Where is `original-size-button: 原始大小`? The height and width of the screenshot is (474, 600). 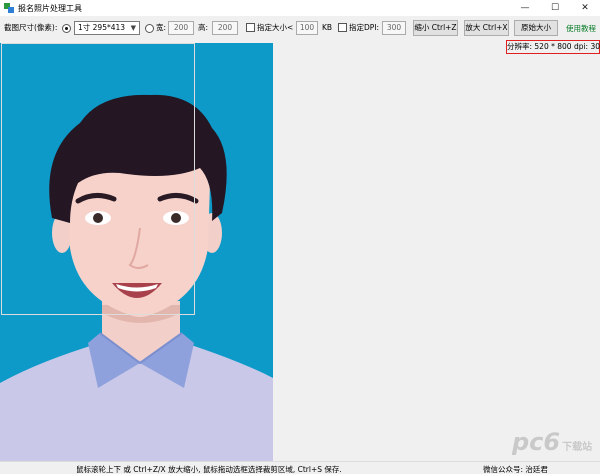
original-size-button: 原始大小 is located at coordinates (536, 28).